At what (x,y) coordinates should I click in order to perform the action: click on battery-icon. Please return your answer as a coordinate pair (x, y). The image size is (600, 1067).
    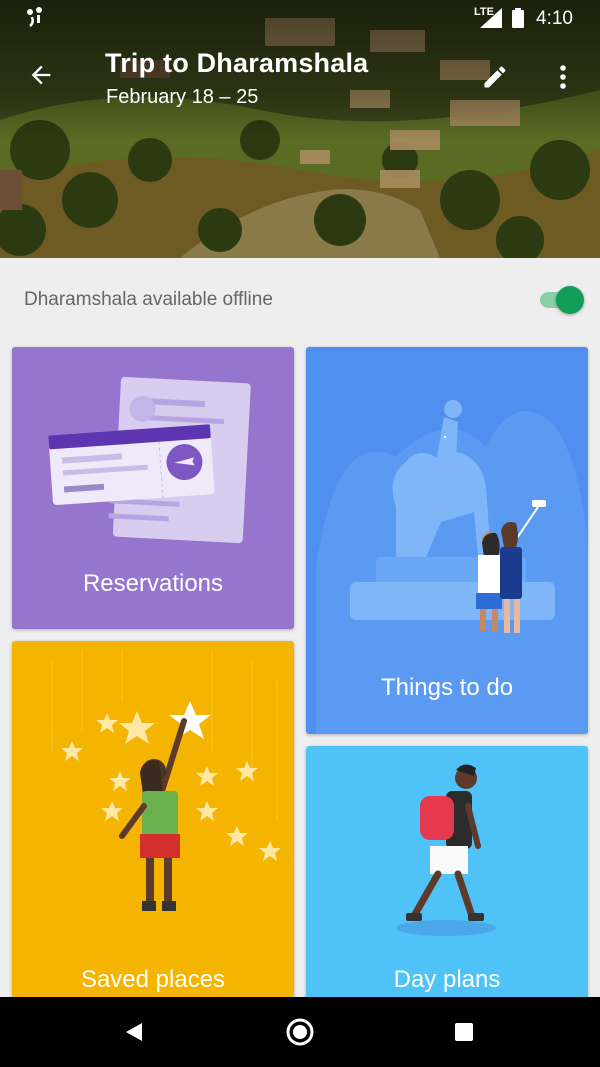
    Looking at the image, I should click on (518, 20).